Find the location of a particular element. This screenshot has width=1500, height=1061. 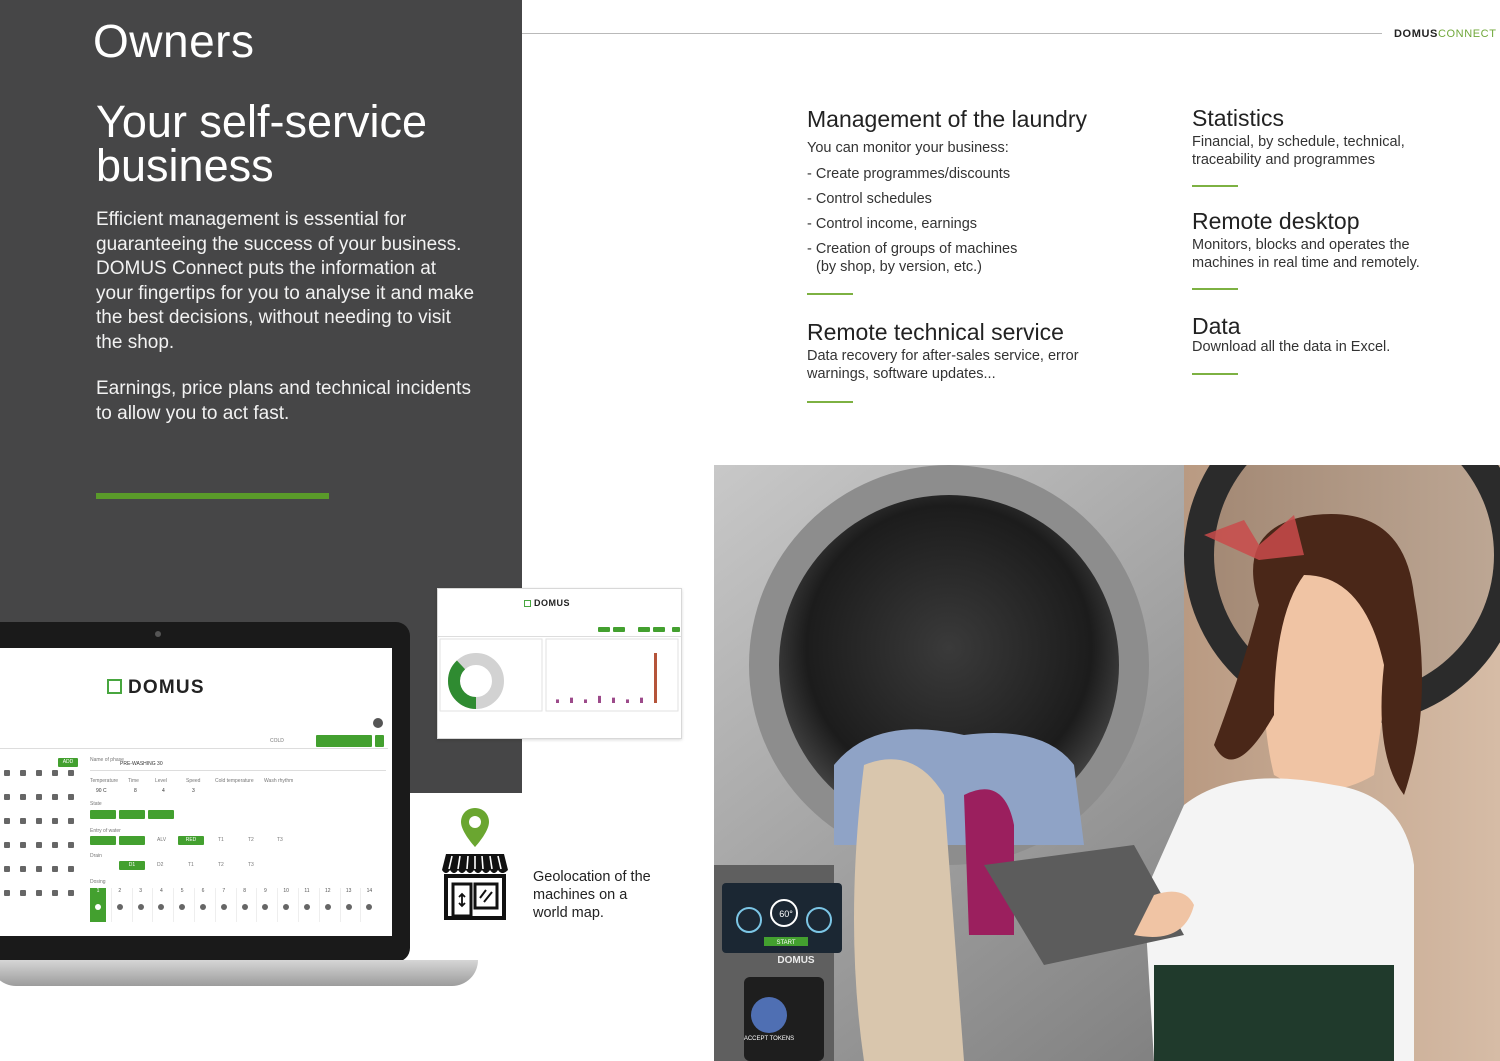

add-button: ADD is located at coordinates (68, 762).